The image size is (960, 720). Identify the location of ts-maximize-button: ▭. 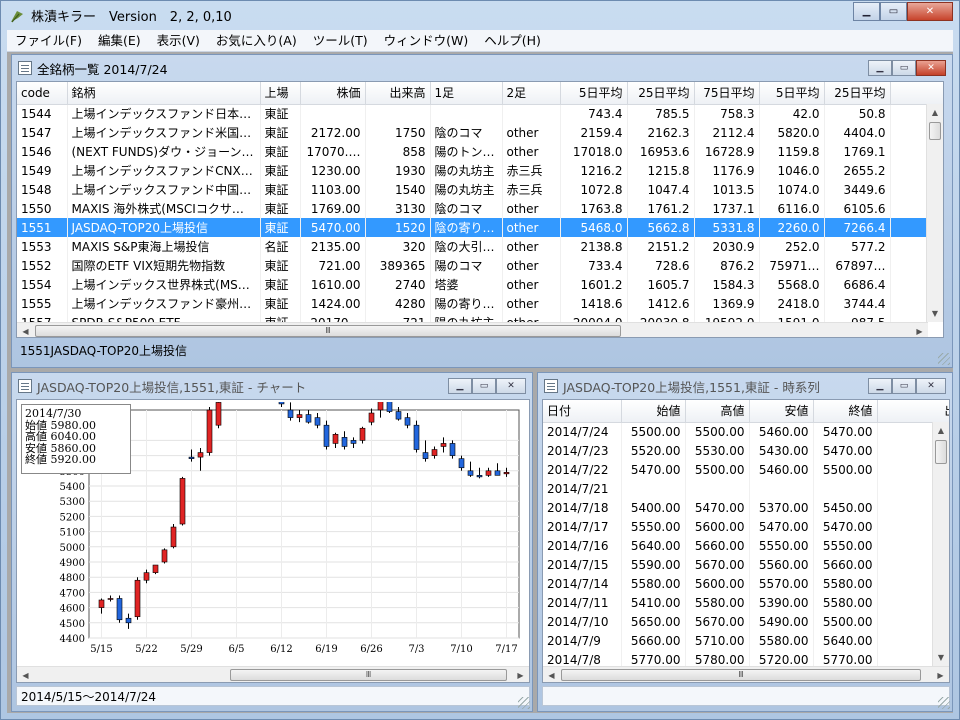
(904, 386).